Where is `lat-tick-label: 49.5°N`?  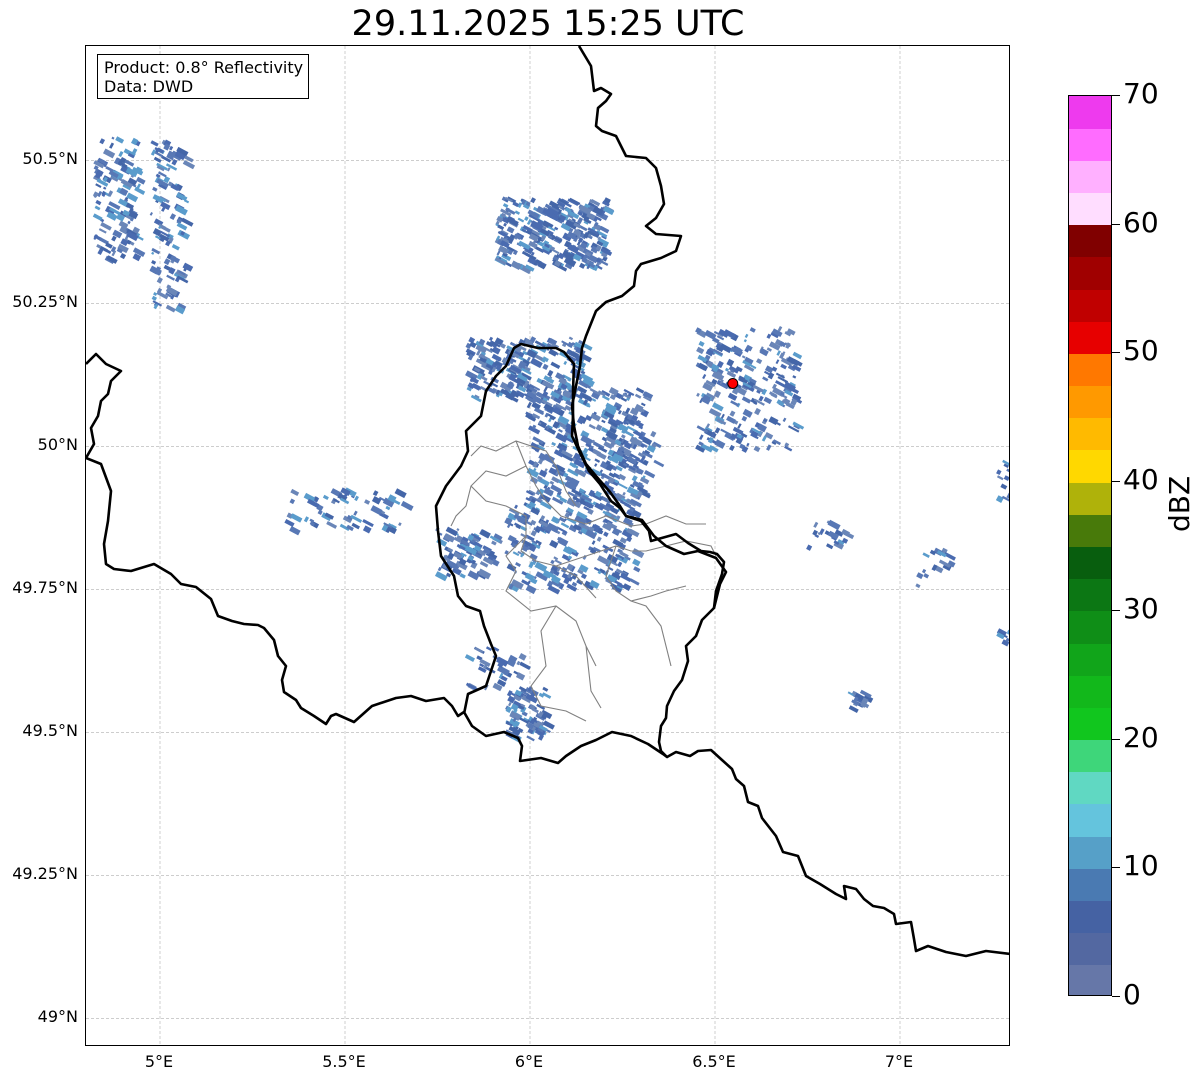
lat-tick-label: 49.5°N is located at coordinates (50, 731).